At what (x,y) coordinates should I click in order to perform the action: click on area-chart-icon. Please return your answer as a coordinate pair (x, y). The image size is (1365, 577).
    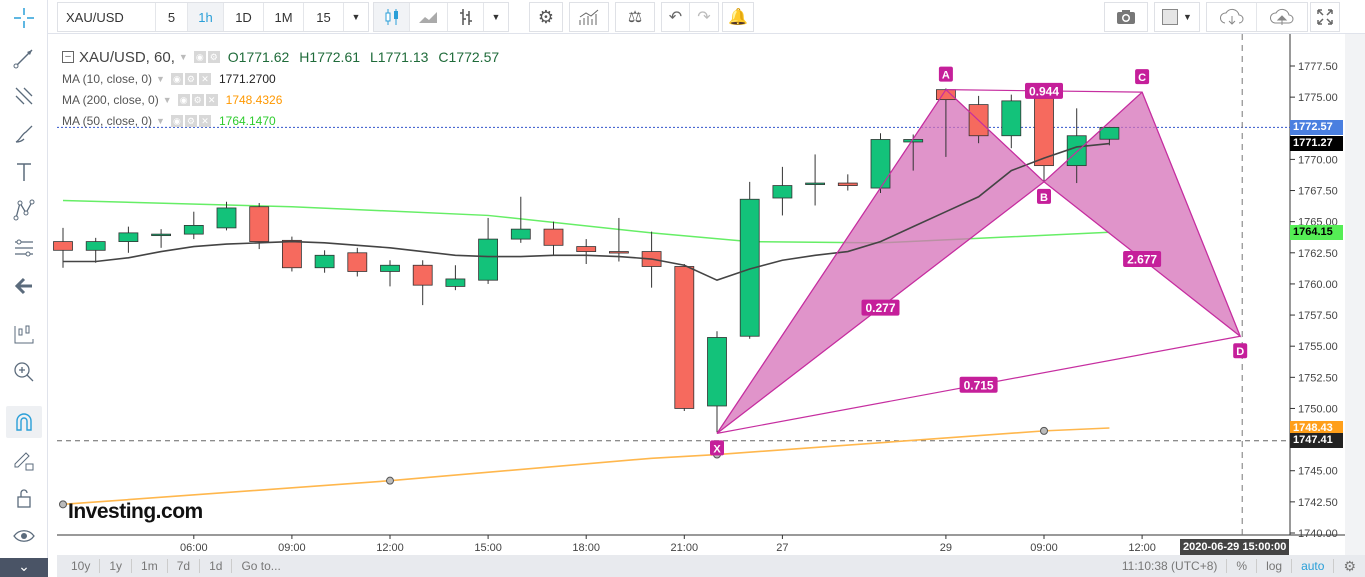
    Looking at the image, I should click on (427, 17).